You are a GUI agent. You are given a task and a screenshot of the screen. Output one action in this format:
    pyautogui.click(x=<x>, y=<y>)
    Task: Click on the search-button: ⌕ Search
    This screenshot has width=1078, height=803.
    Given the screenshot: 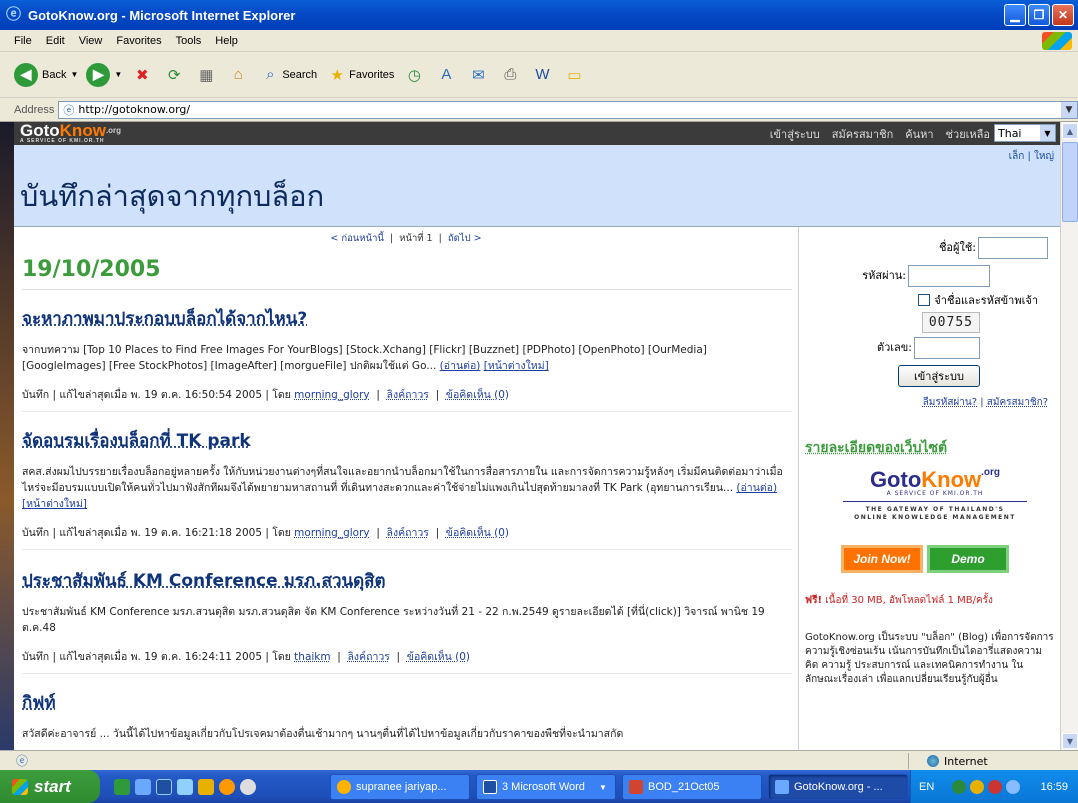 What is the action you would take?
    pyautogui.click(x=287, y=75)
    